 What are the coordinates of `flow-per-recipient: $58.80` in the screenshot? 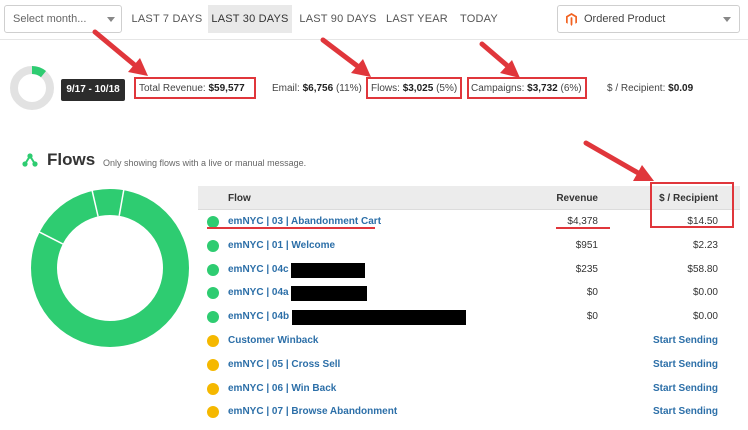 It's located at (702, 269).